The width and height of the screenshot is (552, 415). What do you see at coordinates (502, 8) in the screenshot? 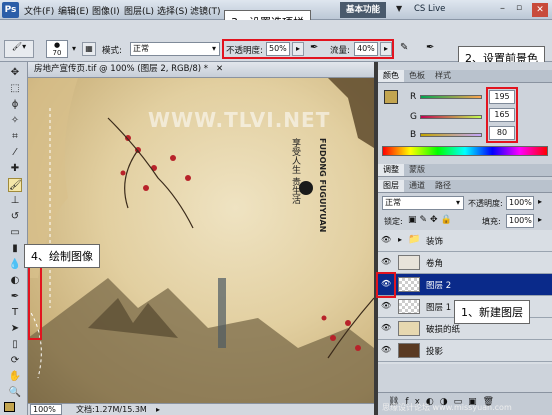
I see `minimize-icon: –` at bounding box center [502, 8].